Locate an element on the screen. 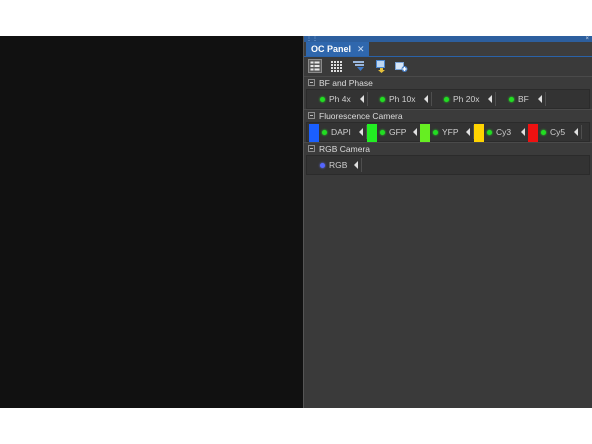 Image resolution: width=592 pixels, height=444 pixels. section-title: RGB Camera is located at coordinates (345, 149).